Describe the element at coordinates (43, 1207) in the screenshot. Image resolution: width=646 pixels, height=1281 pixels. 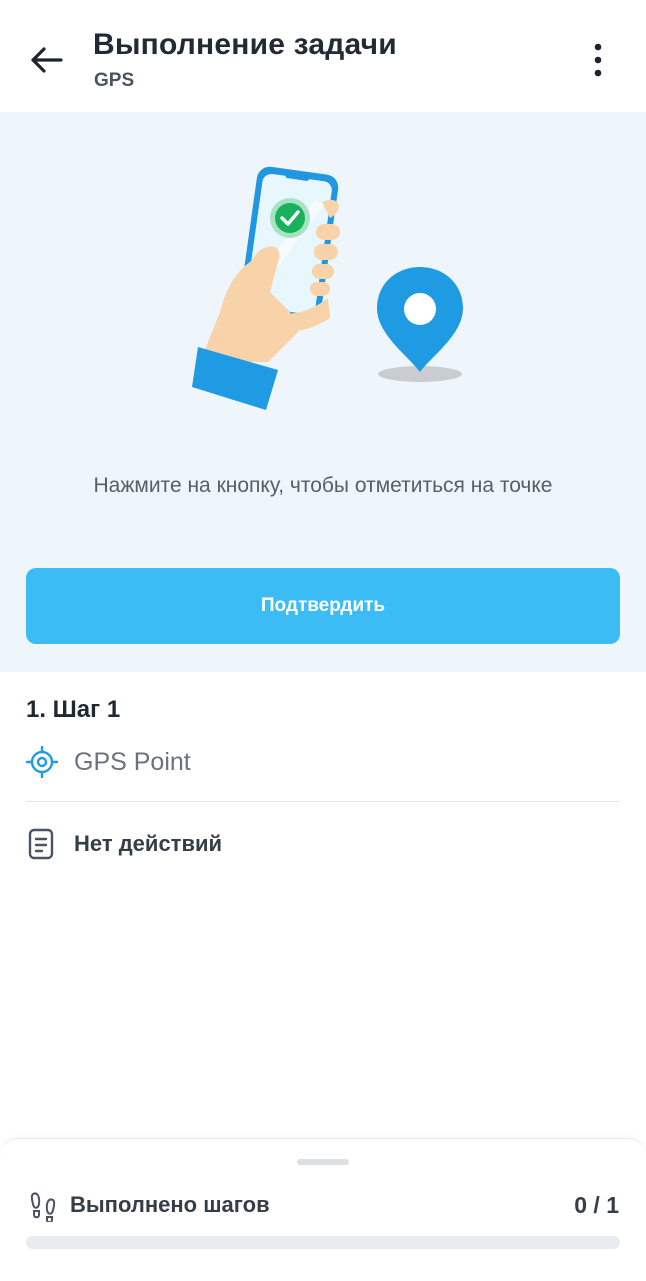
I see `footsteps-icon` at that location.